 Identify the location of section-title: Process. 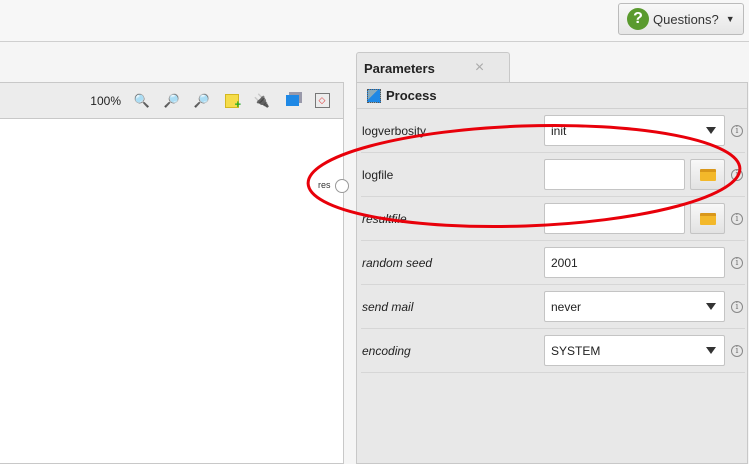
(411, 95).